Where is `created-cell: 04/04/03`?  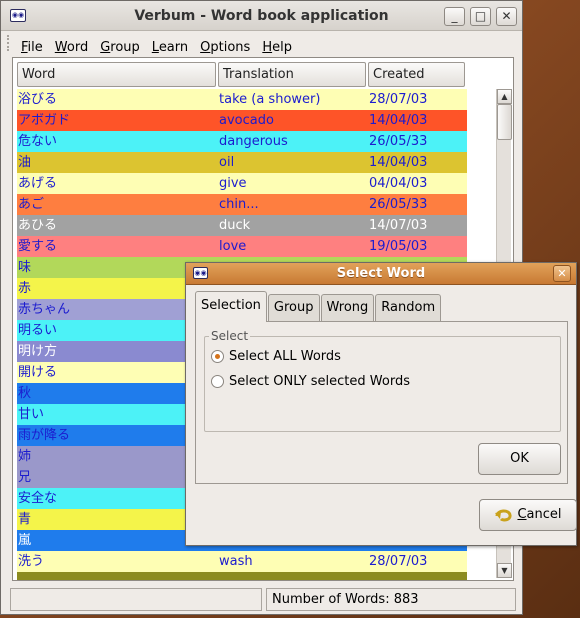 created-cell: 04/04/03 is located at coordinates (398, 183).